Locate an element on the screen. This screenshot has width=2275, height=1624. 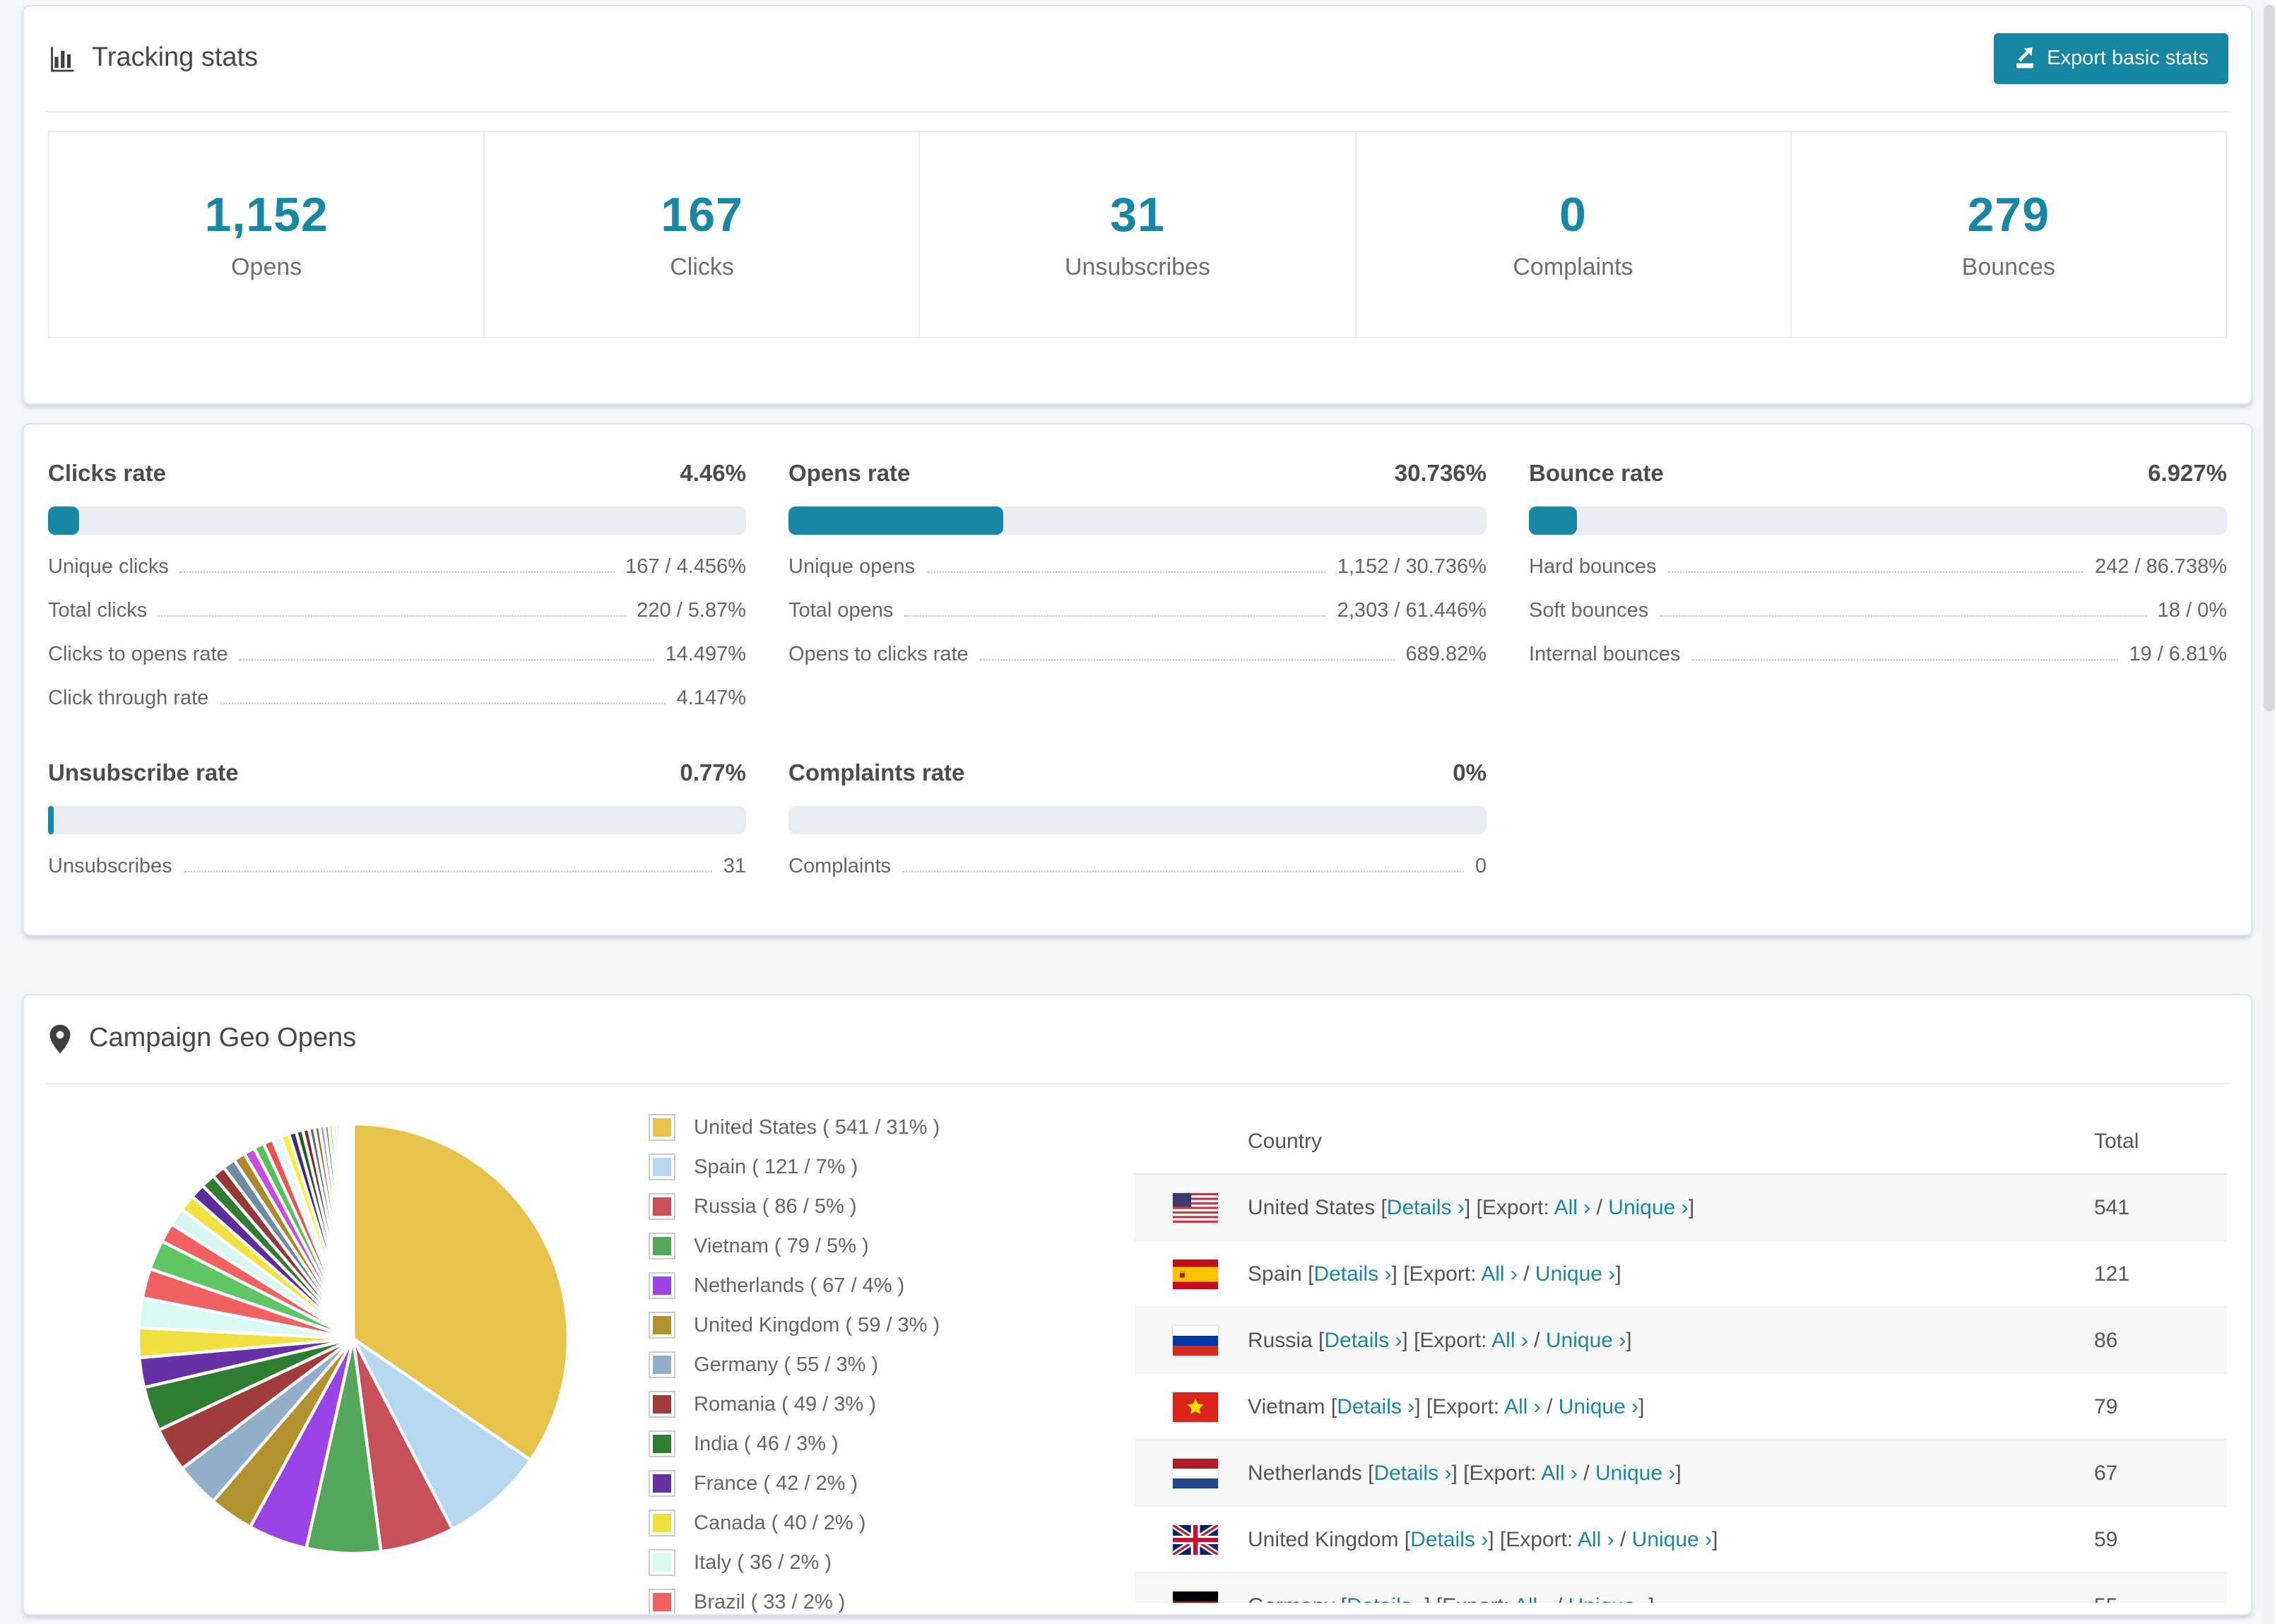
rate-panel-head: Unsubscribe rate 0.77% is located at coordinates (397, 774).